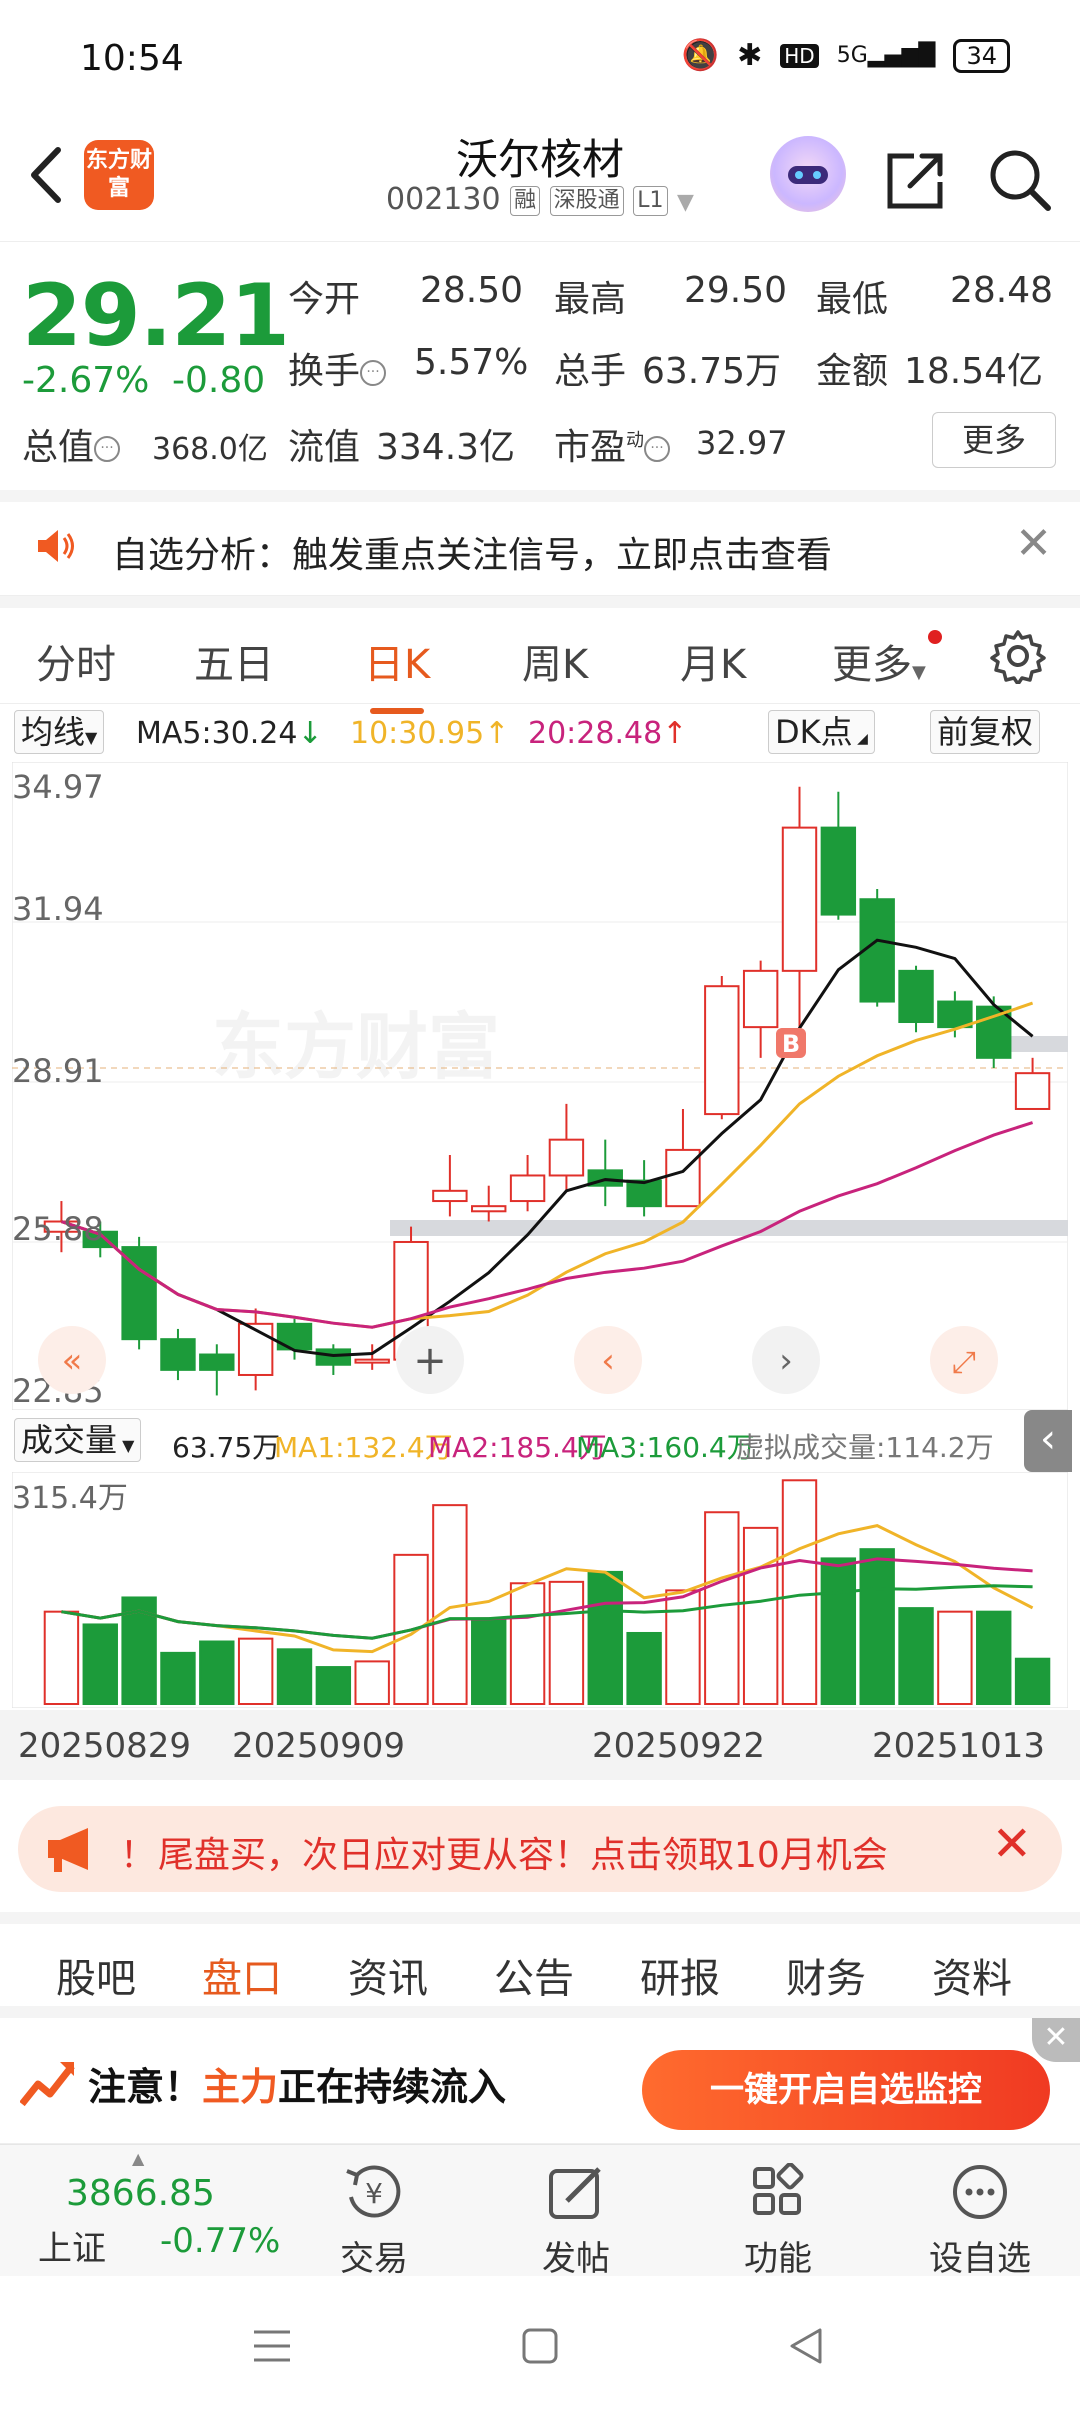 Image resolution: width=1080 pixels, height=2412 pixels. Describe the element at coordinates (980, 2221) in the screenshot. I see `add-watchlist-button: 设自选` at that location.